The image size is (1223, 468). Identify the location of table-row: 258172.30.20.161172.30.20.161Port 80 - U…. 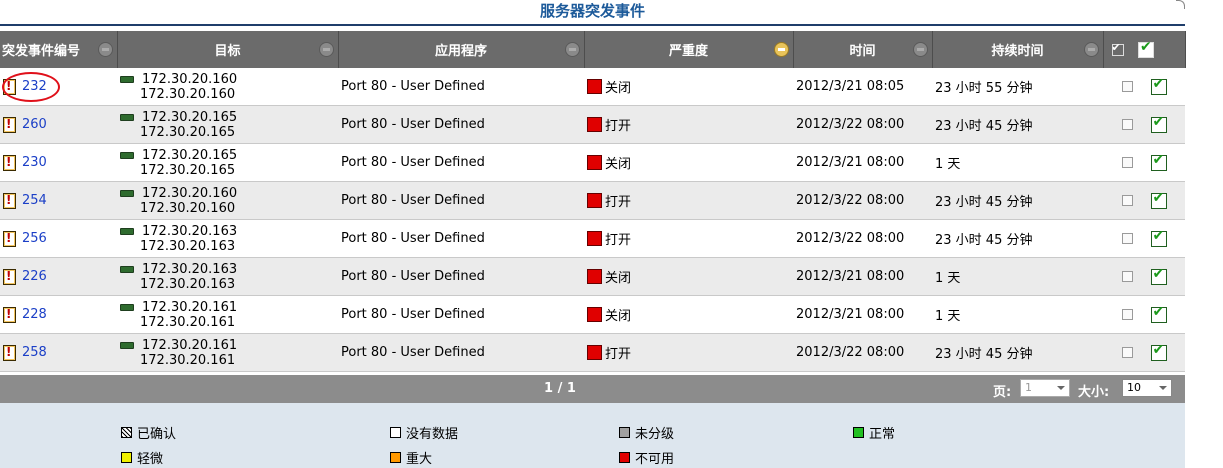
(592, 352).